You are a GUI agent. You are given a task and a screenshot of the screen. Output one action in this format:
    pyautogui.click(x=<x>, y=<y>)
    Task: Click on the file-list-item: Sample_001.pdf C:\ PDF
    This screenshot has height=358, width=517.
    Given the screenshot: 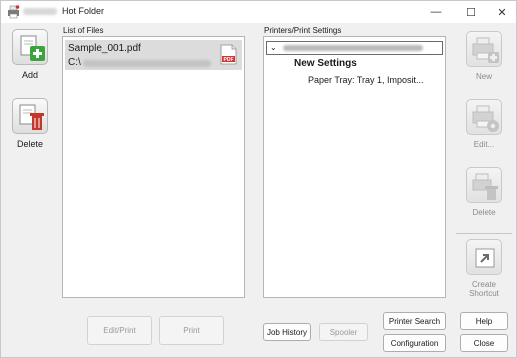 What is the action you would take?
    pyautogui.click(x=153, y=55)
    